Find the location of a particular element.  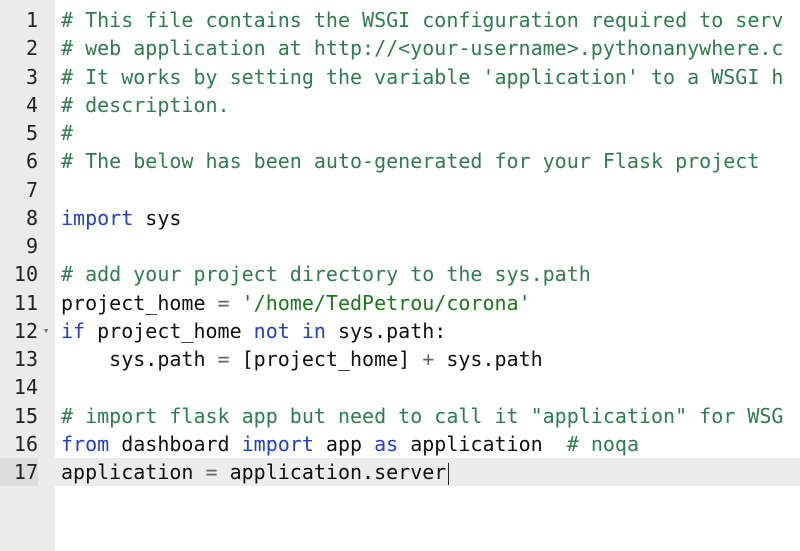

line-number: 9 is located at coordinates (31, 246).